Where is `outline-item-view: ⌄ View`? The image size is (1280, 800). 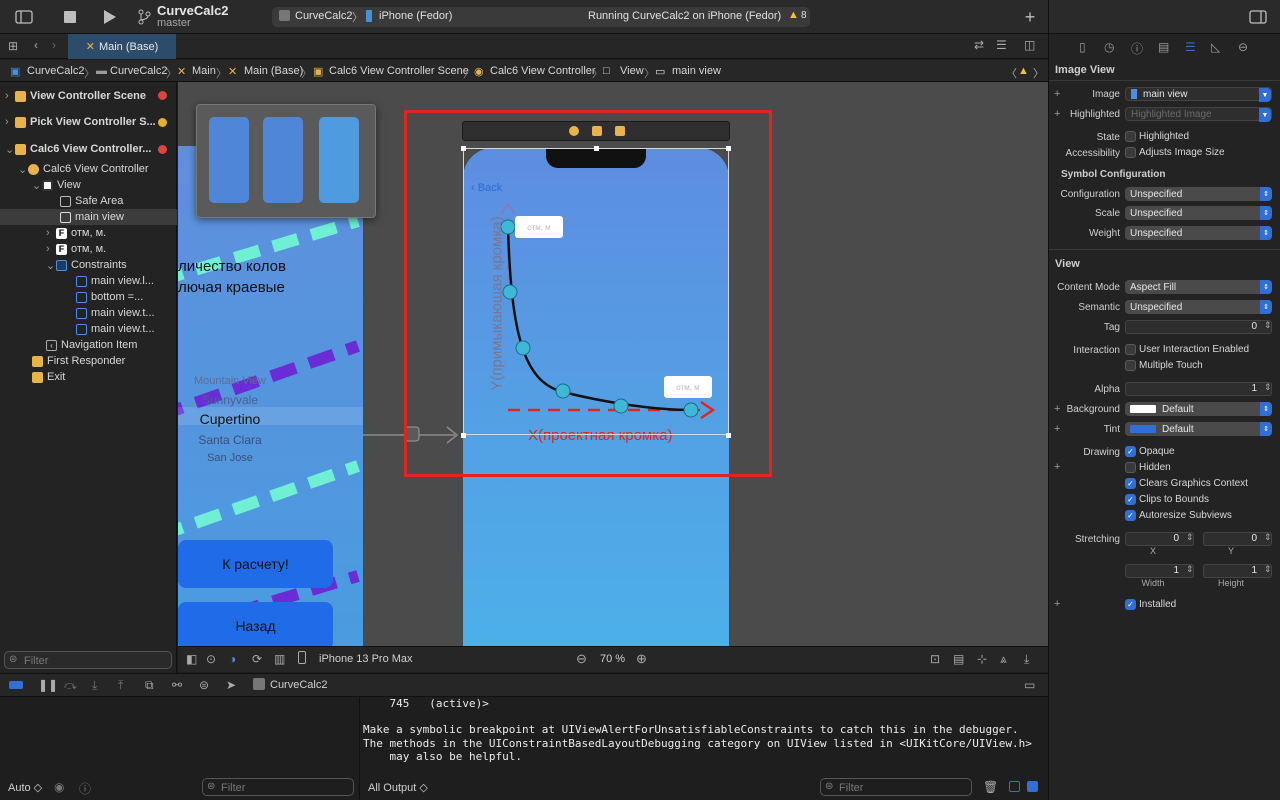 outline-item-view: ⌄ View is located at coordinates (56, 185).